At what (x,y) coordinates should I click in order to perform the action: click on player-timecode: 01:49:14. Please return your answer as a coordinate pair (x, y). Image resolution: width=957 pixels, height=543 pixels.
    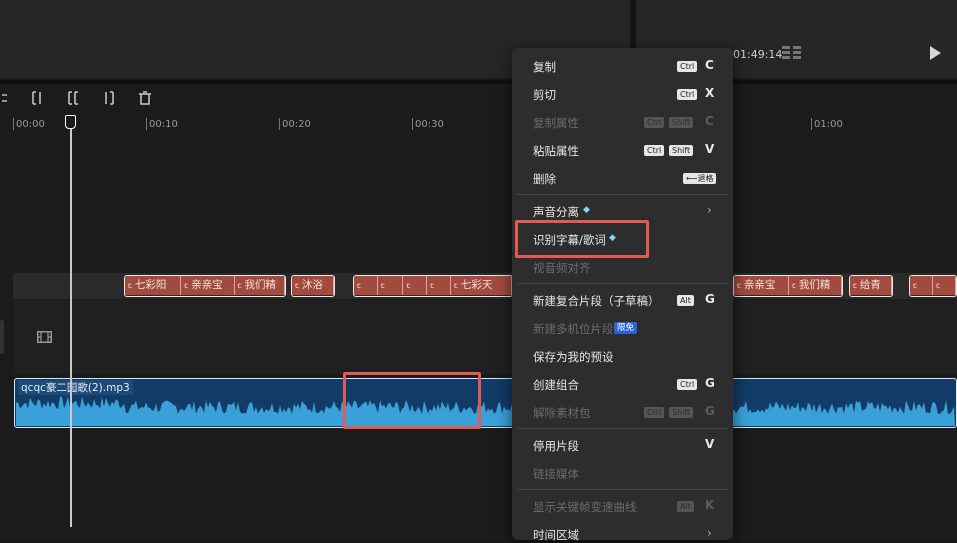
    Looking at the image, I should click on (758, 54).